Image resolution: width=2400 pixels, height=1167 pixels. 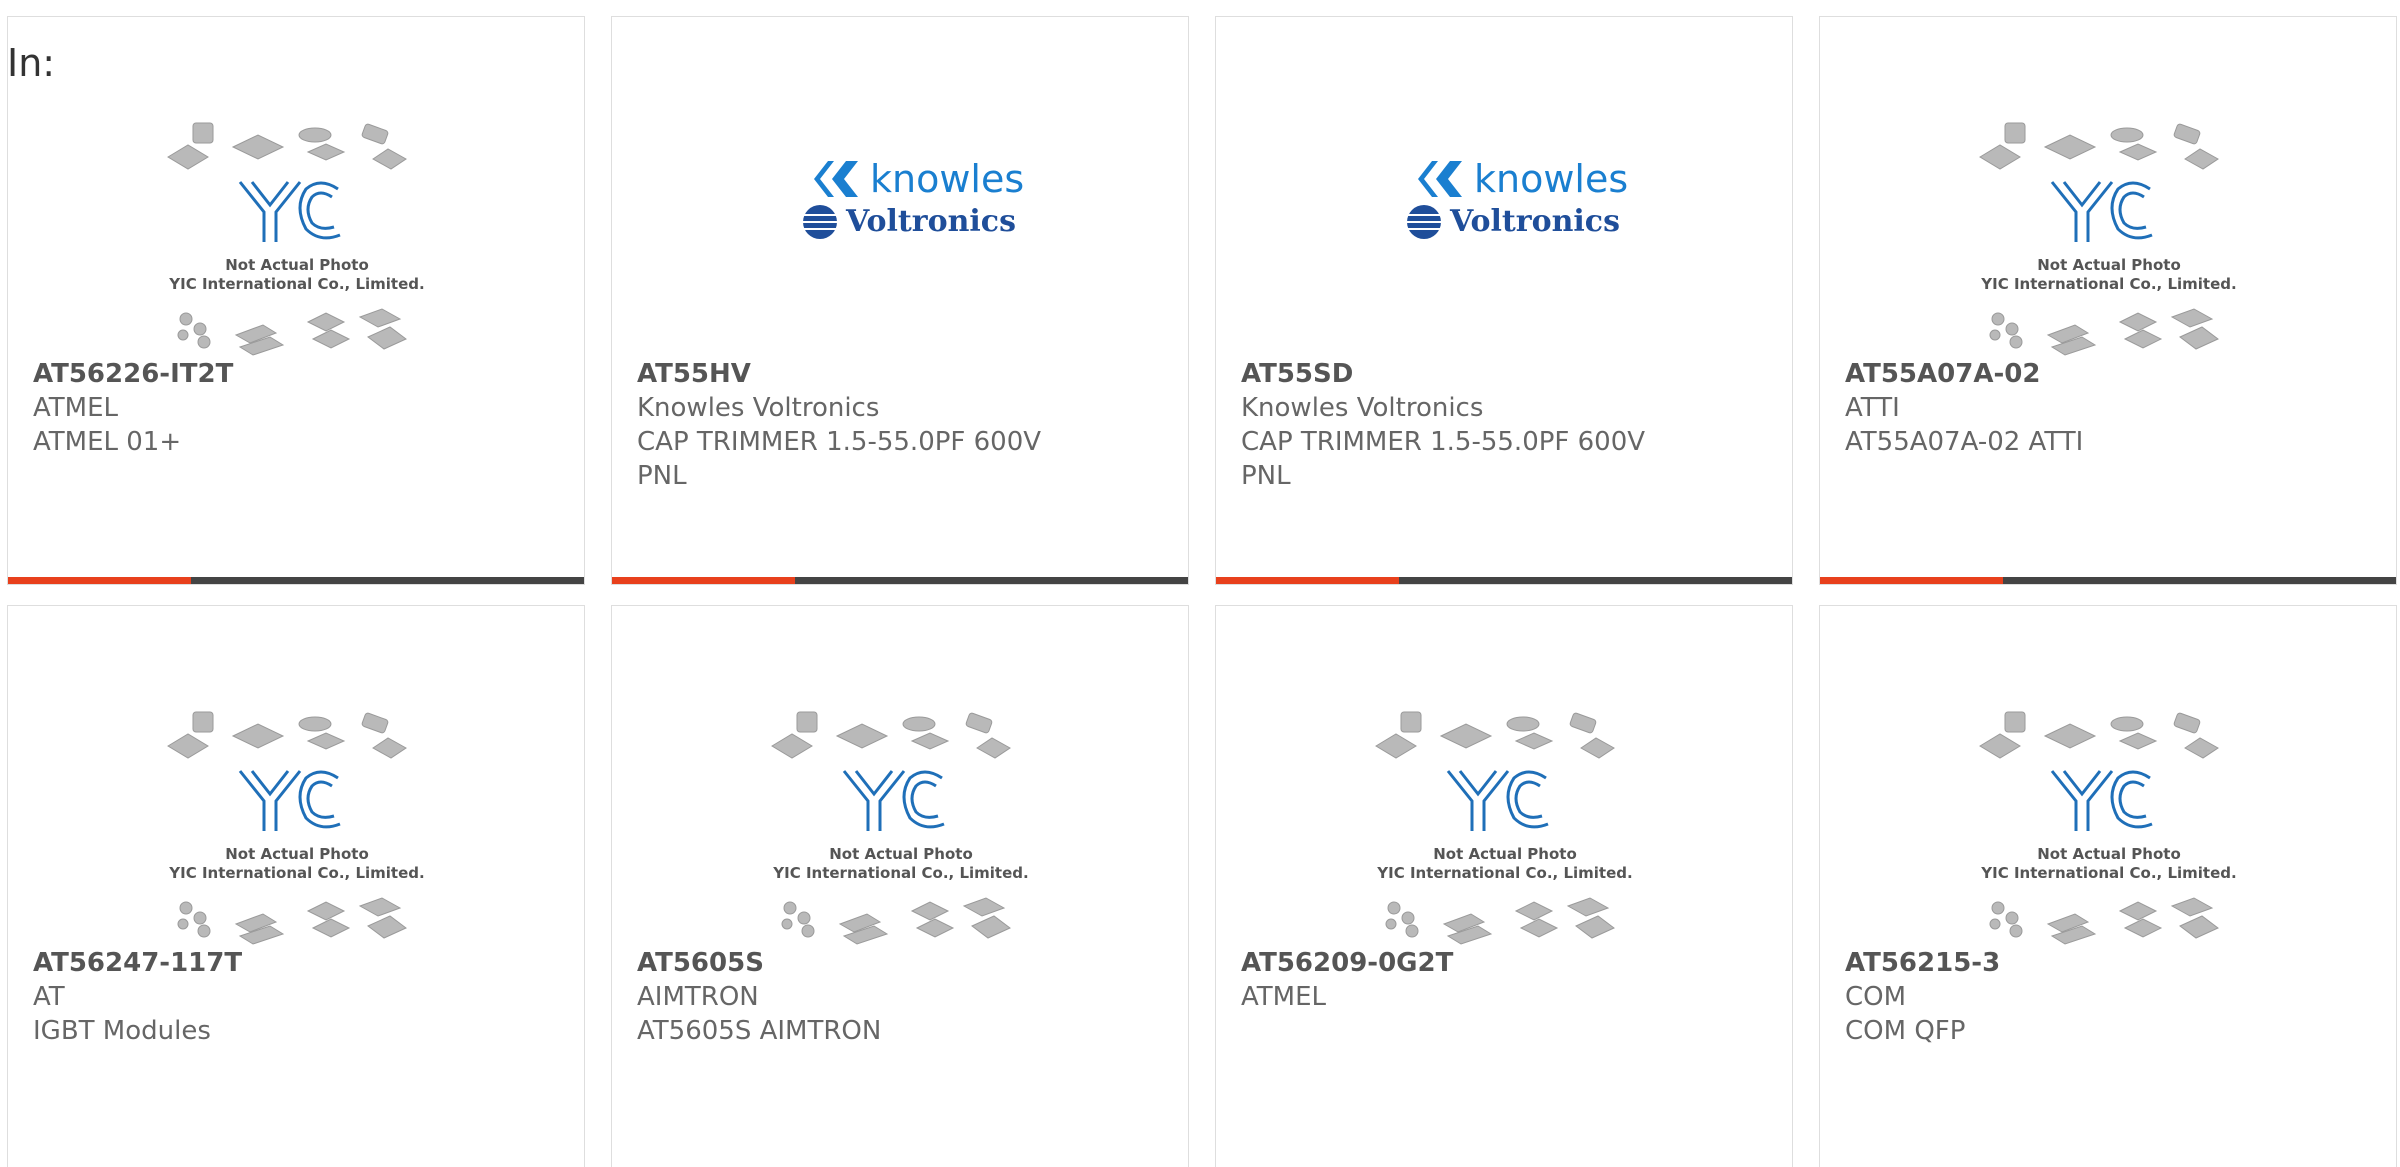 What do you see at coordinates (298, 963) in the screenshot?
I see `part-number: AT56247-117T` at bounding box center [298, 963].